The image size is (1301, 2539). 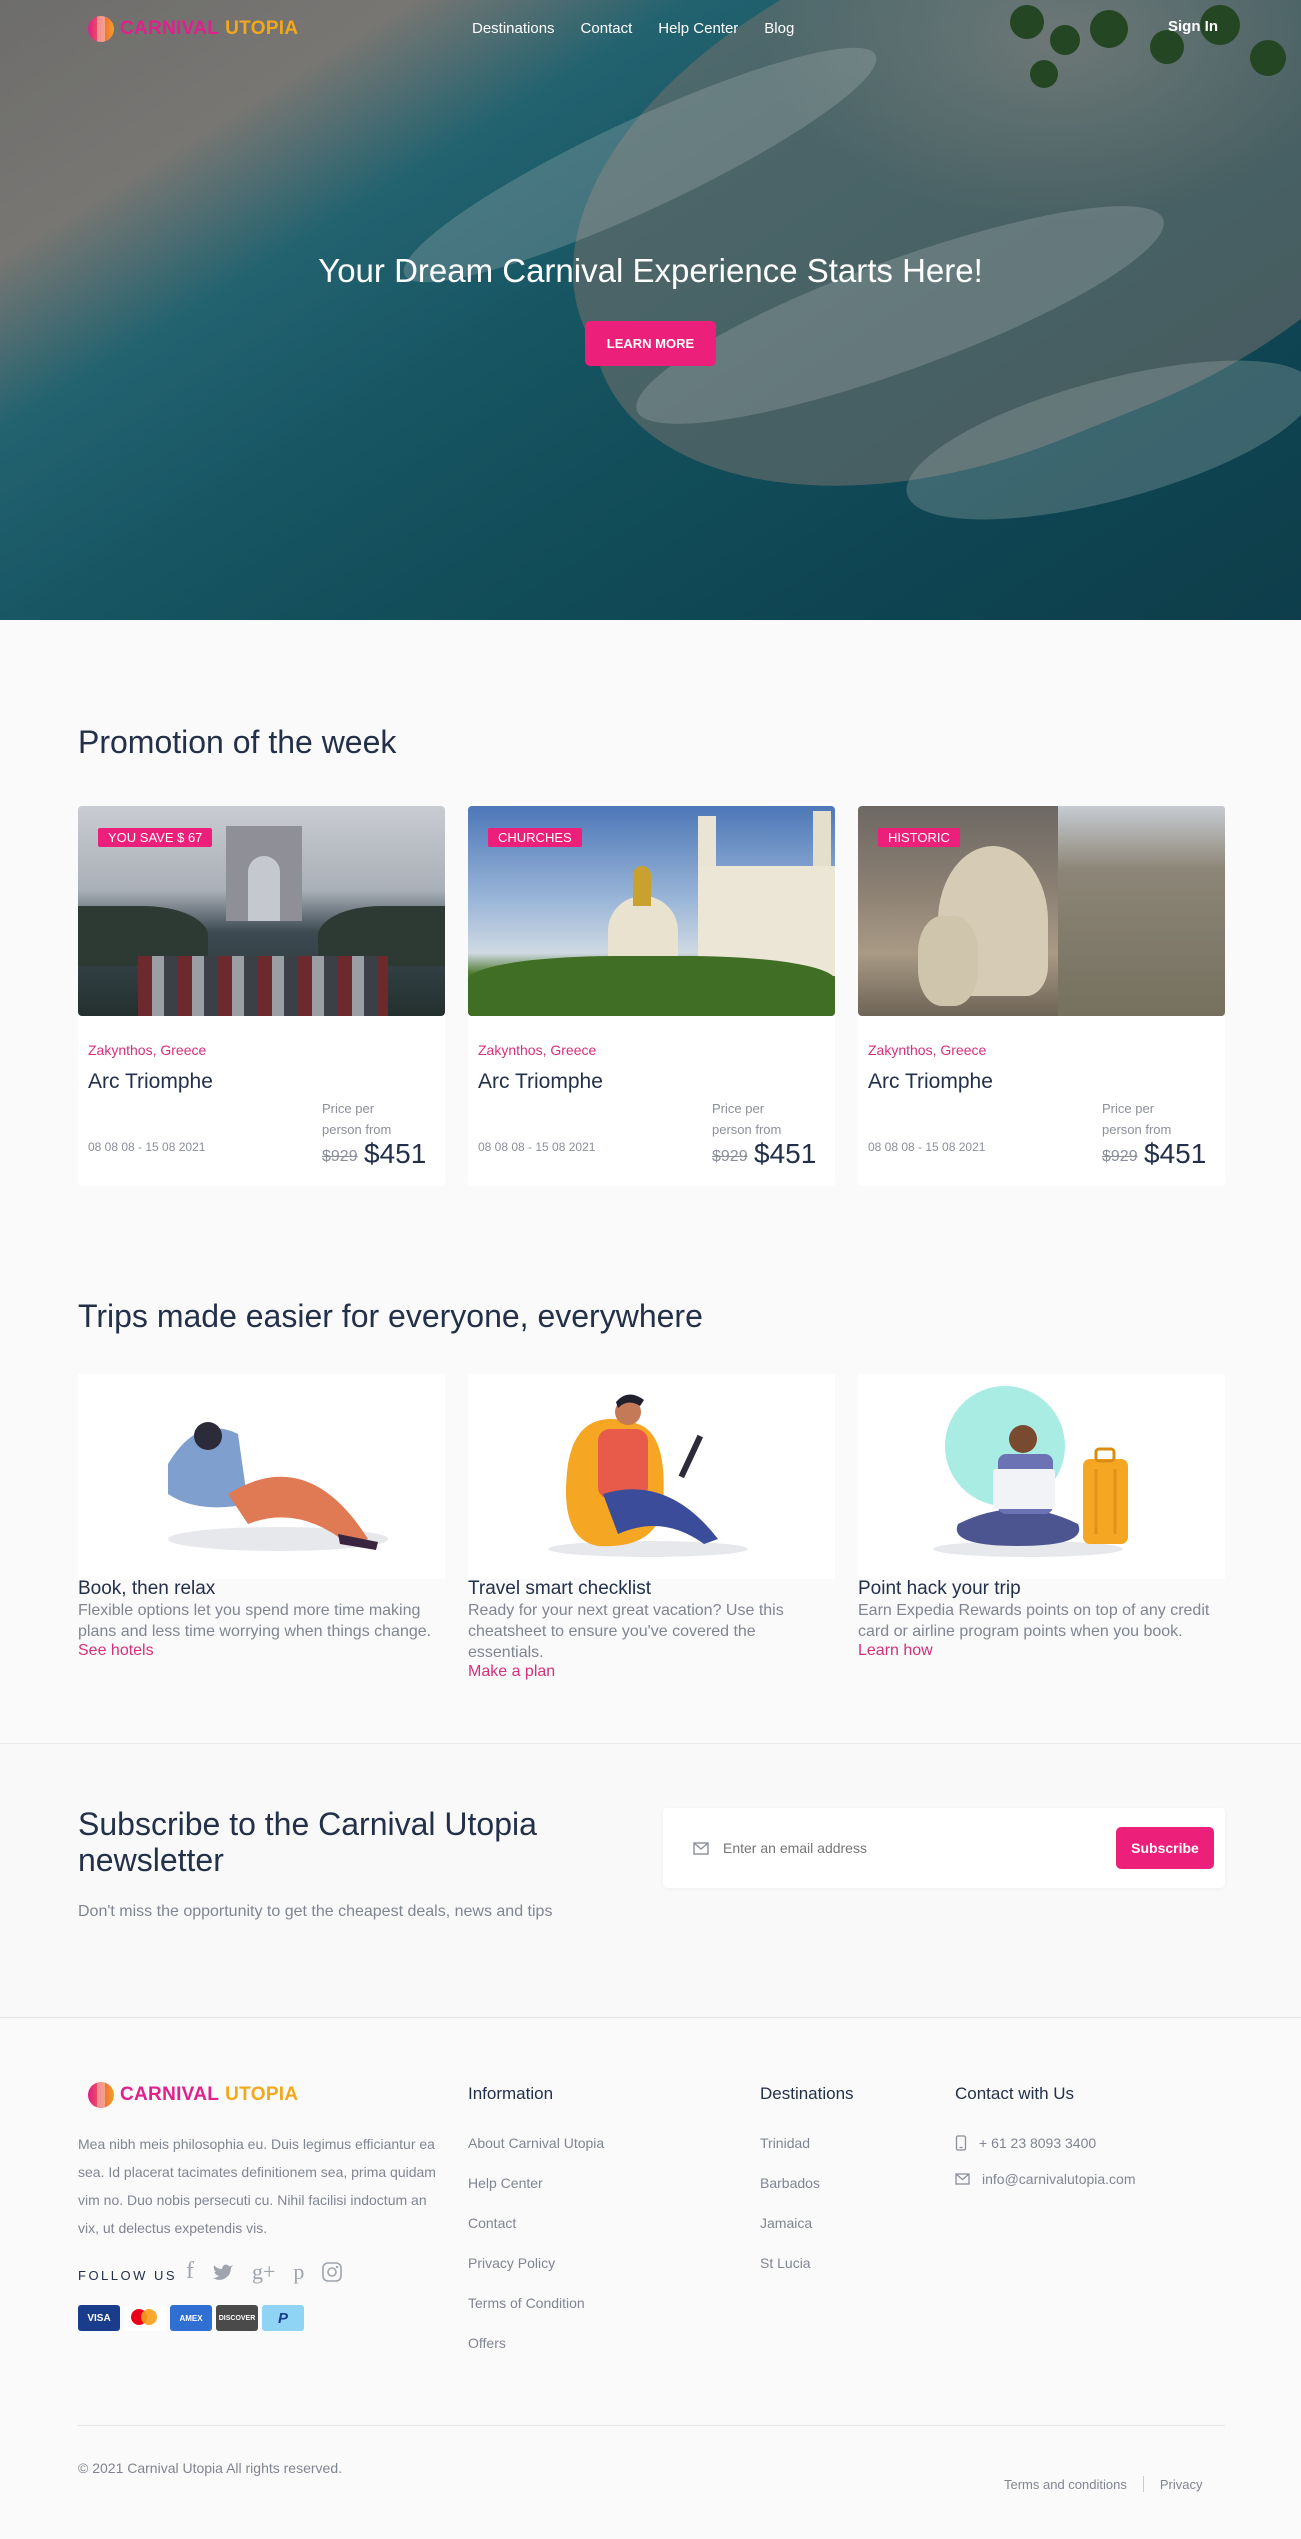 What do you see at coordinates (155, 837) in the screenshot?
I see `card-tag: YOU SAVE $ 67` at bounding box center [155, 837].